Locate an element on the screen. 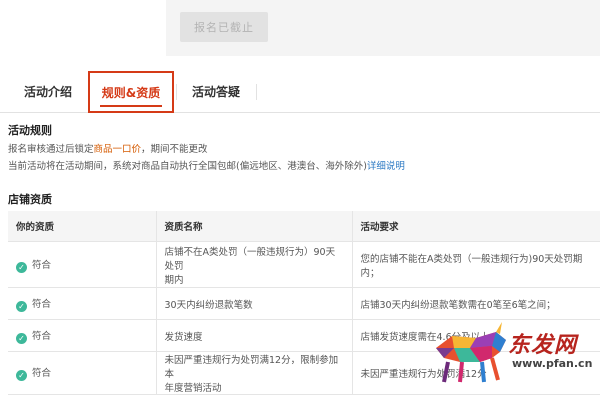 The image size is (600, 395). column-header: 资质名称 is located at coordinates (253, 226).